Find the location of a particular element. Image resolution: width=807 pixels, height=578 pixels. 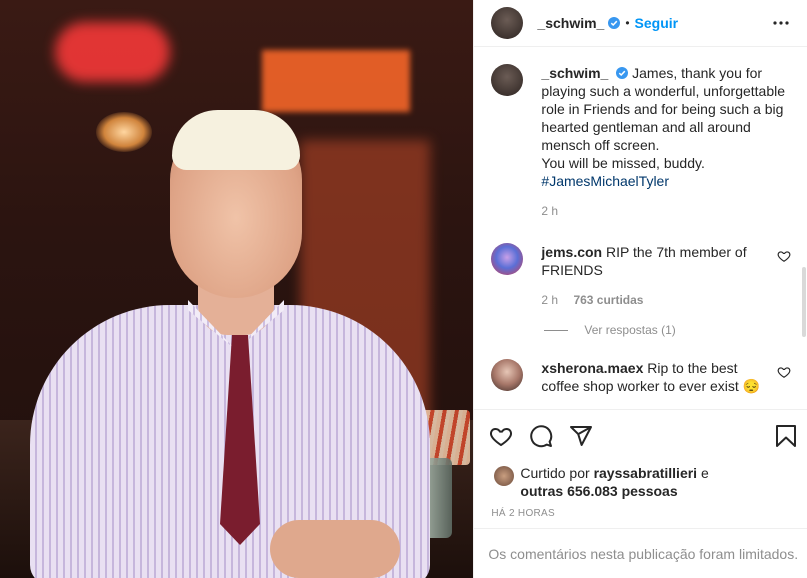

replies-line is located at coordinates (556, 330).